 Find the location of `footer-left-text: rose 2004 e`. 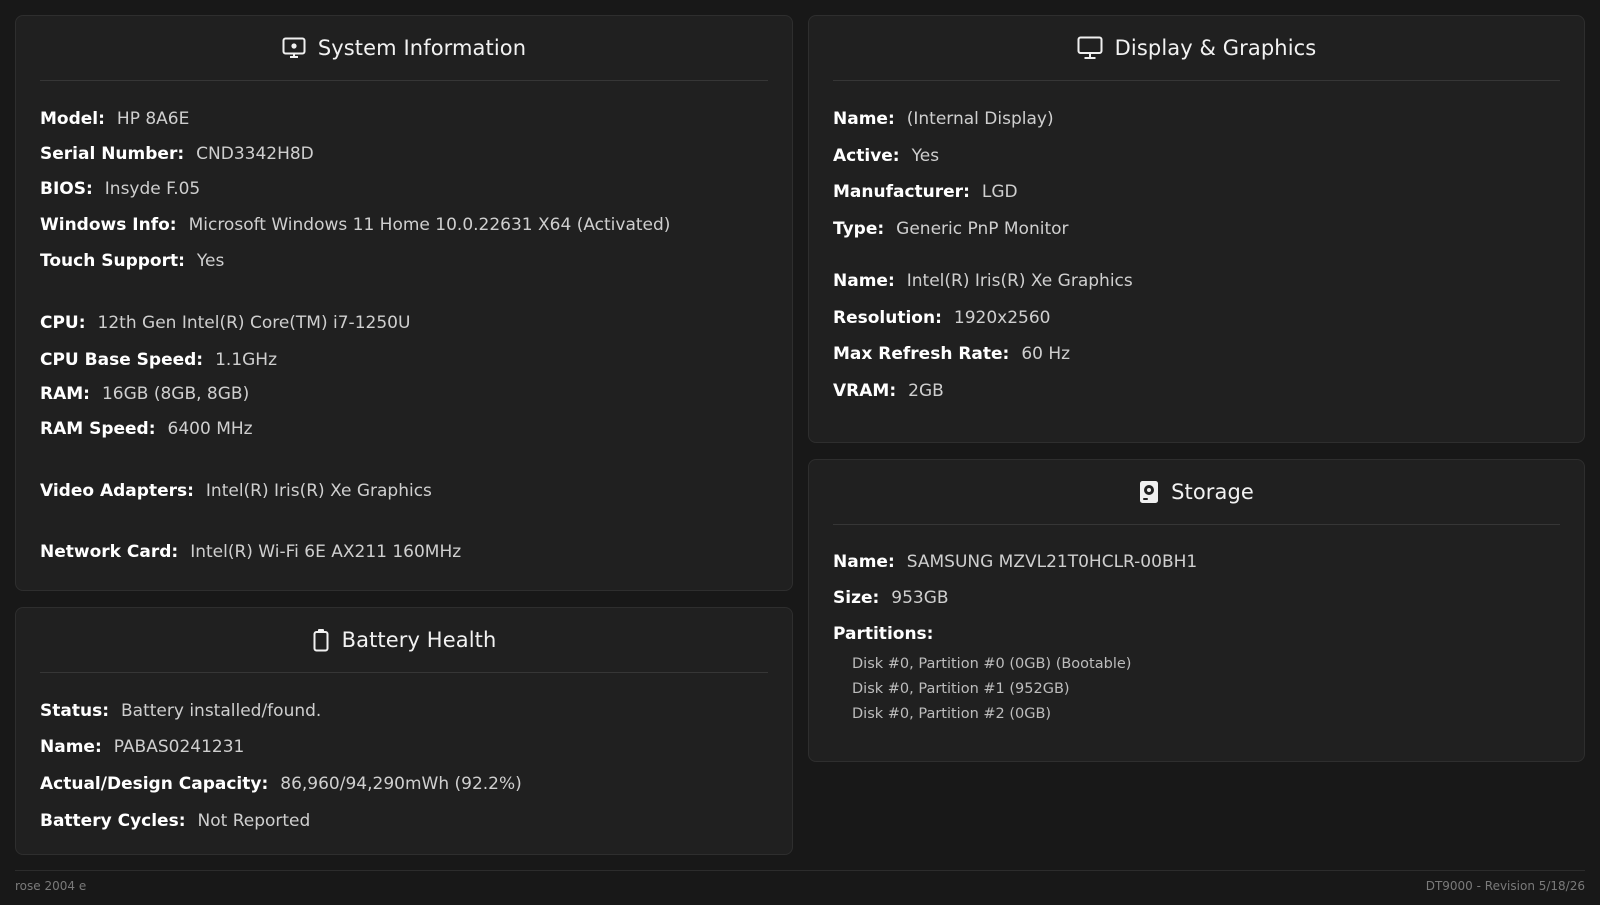

footer-left-text: rose 2004 e is located at coordinates (51, 886).